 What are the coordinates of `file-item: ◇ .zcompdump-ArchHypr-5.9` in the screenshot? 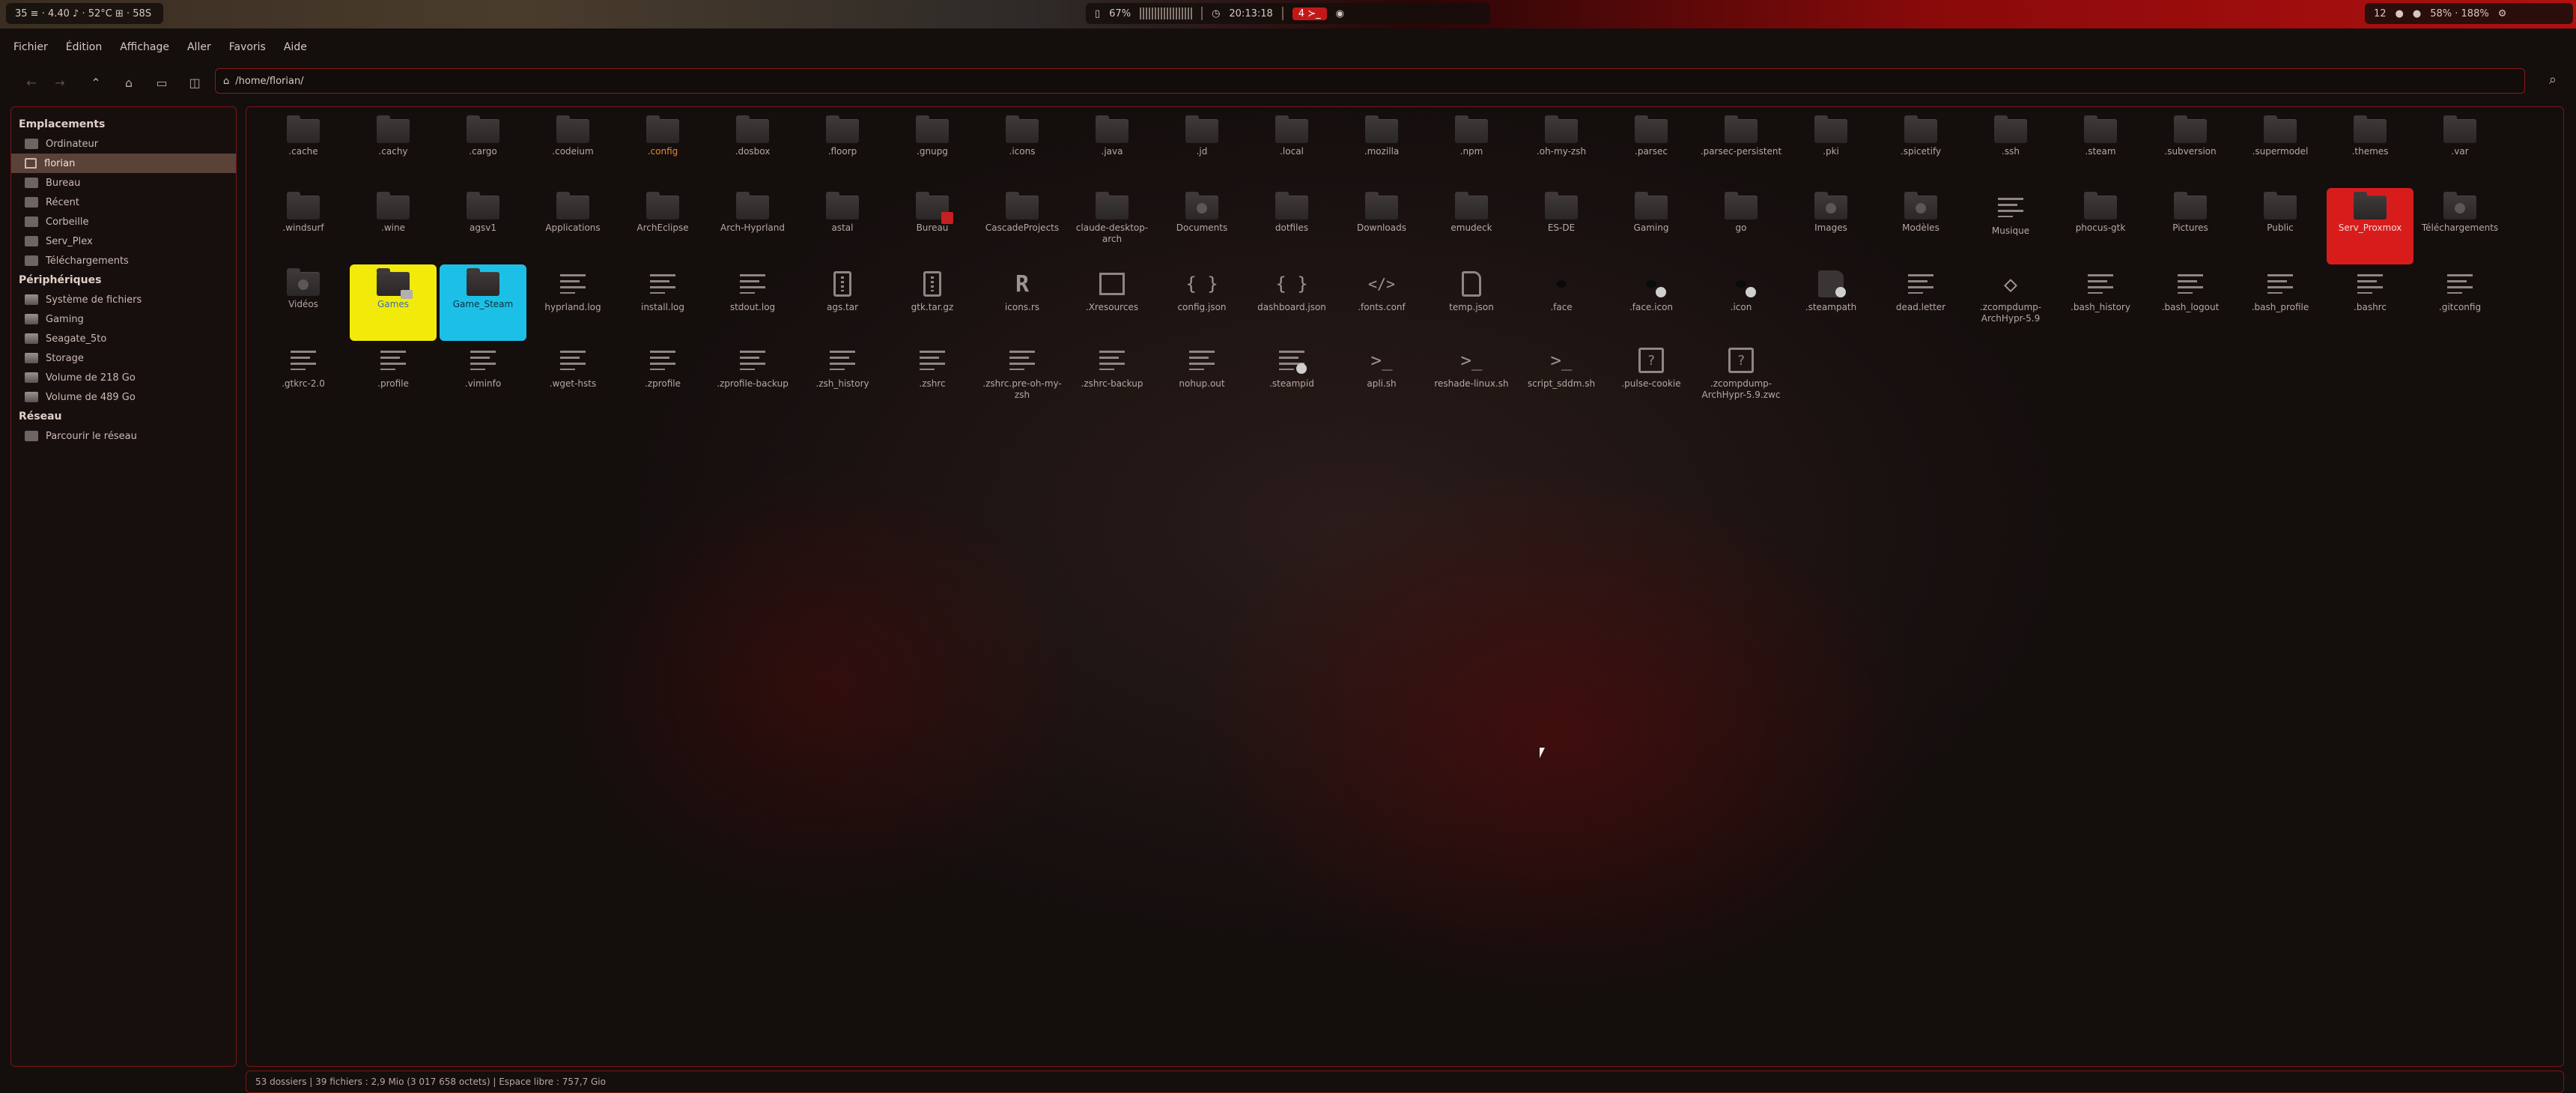 It's located at (2010, 302).